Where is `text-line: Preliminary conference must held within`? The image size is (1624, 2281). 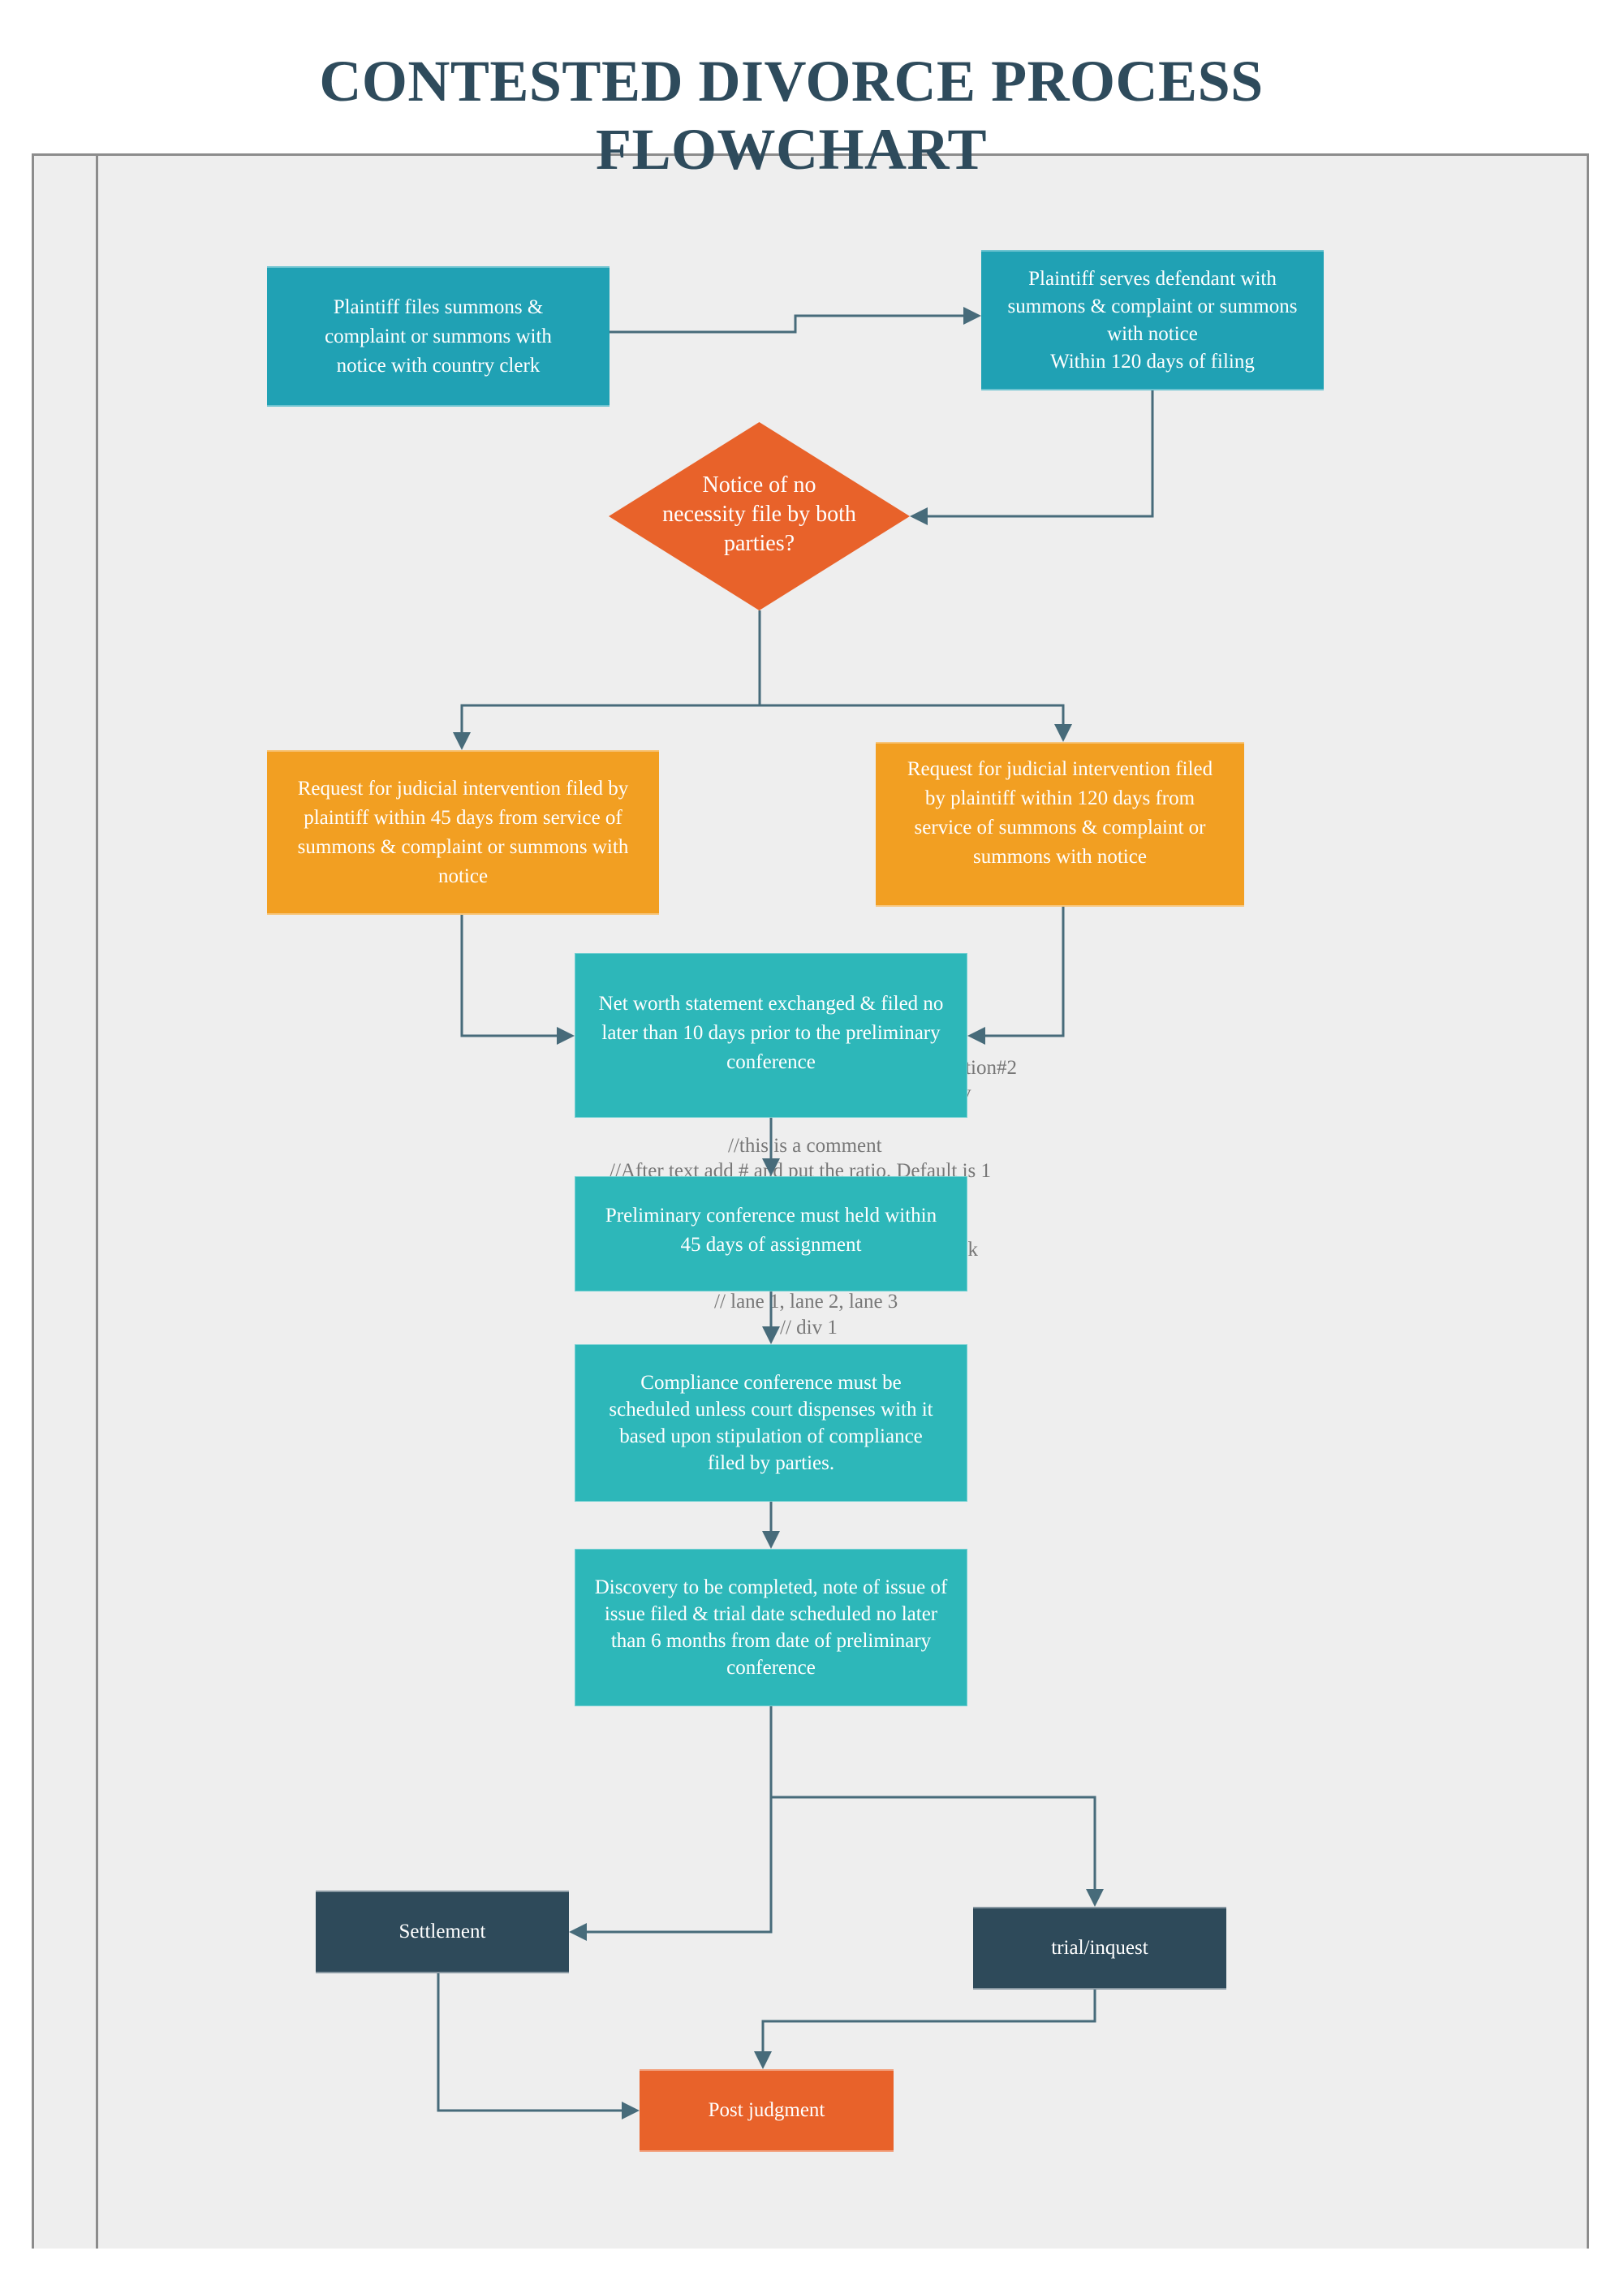
text-line: Preliminary conference must held within is located at coordinates (771, 1216).